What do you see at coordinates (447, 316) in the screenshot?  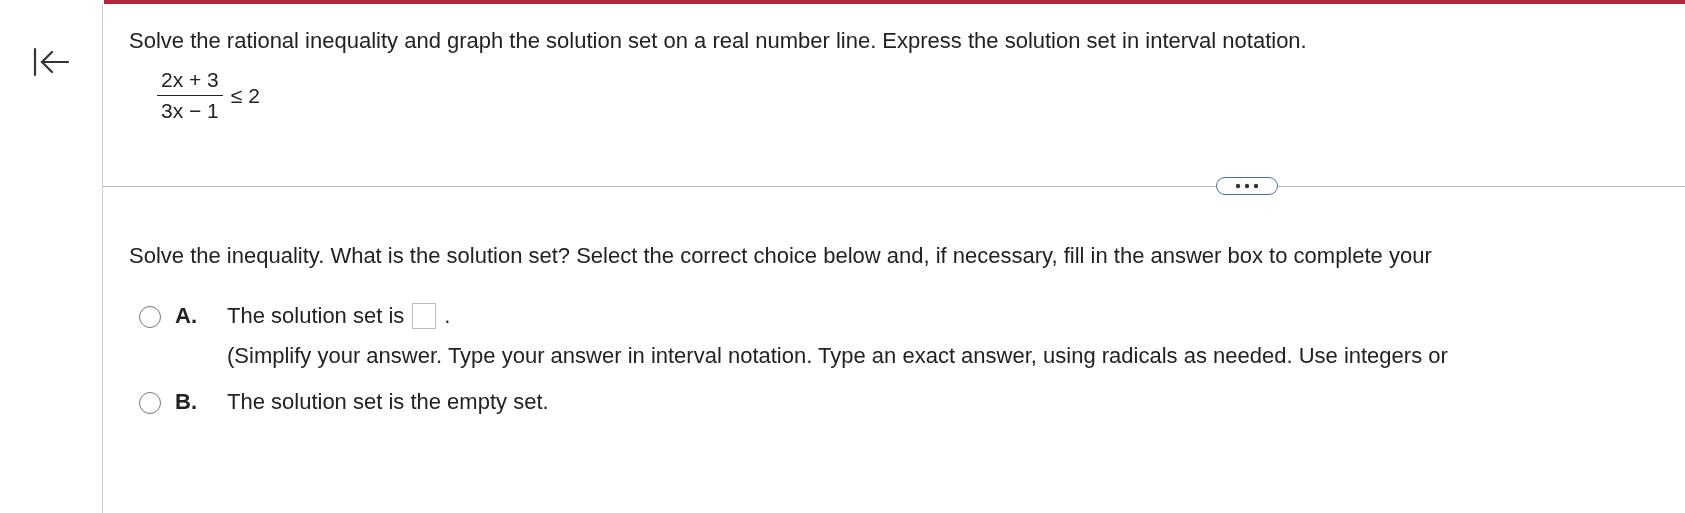 I see `period: .` at bounding box center [447, 316].